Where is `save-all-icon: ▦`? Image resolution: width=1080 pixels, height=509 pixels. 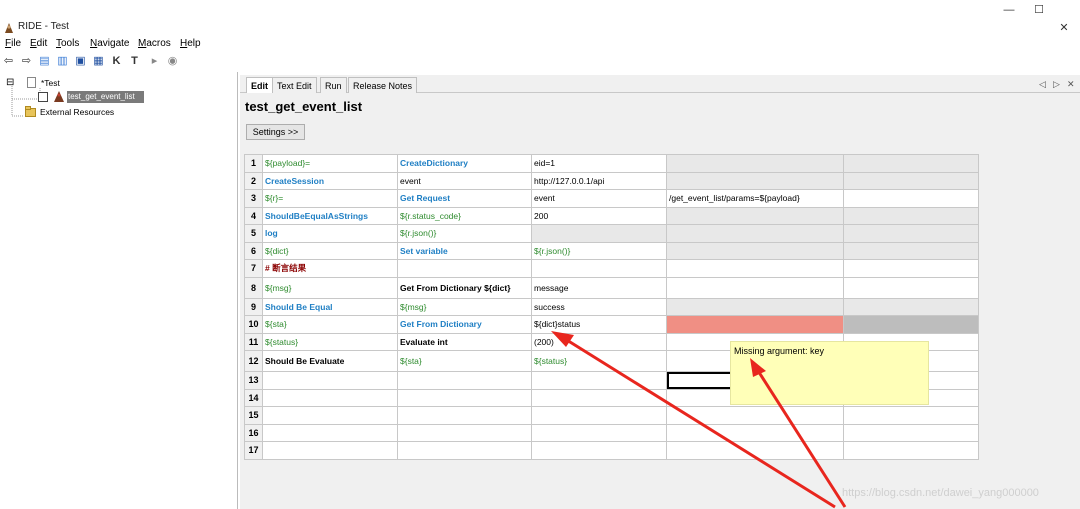 save-all-icon: ▦ is located at coordinates (98, 61).